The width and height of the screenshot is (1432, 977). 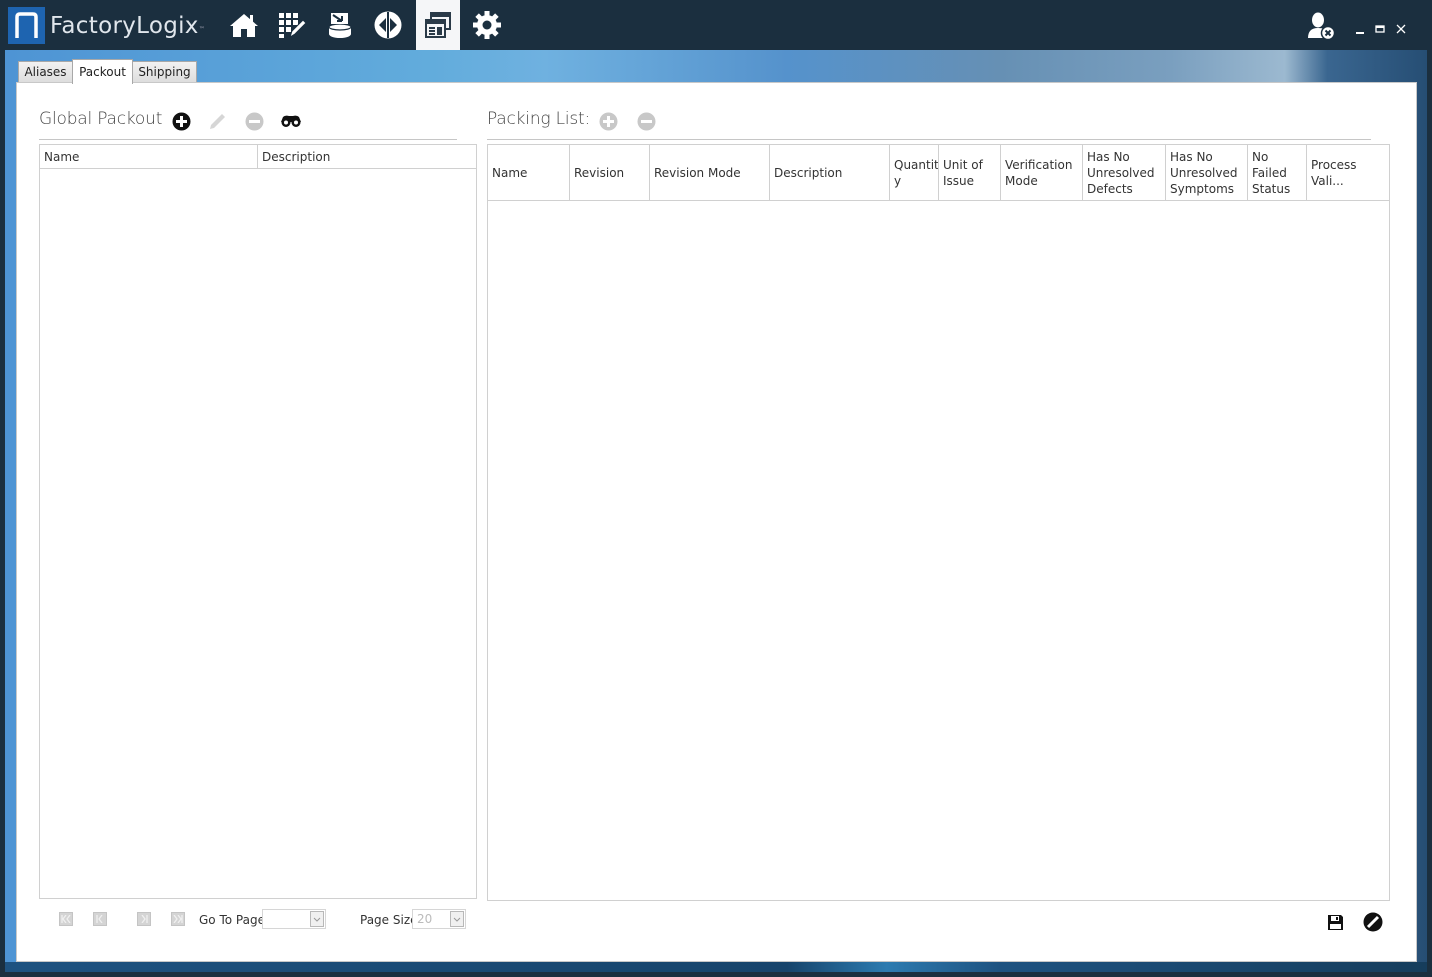 I want to click on nav-data-import-button, so click(x=340, y=25).